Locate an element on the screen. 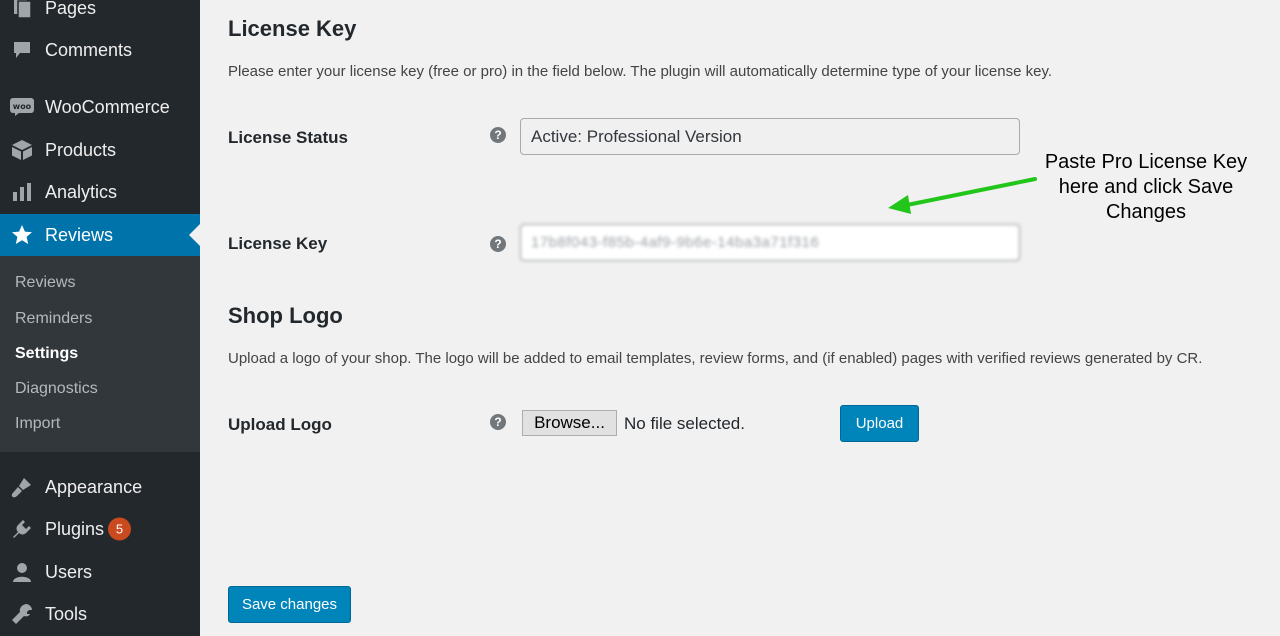 Image resolution: width=1280 pixels, height=636 pixels. shop-logo-heading: Shop Logo is located at coordinates (285, 315).